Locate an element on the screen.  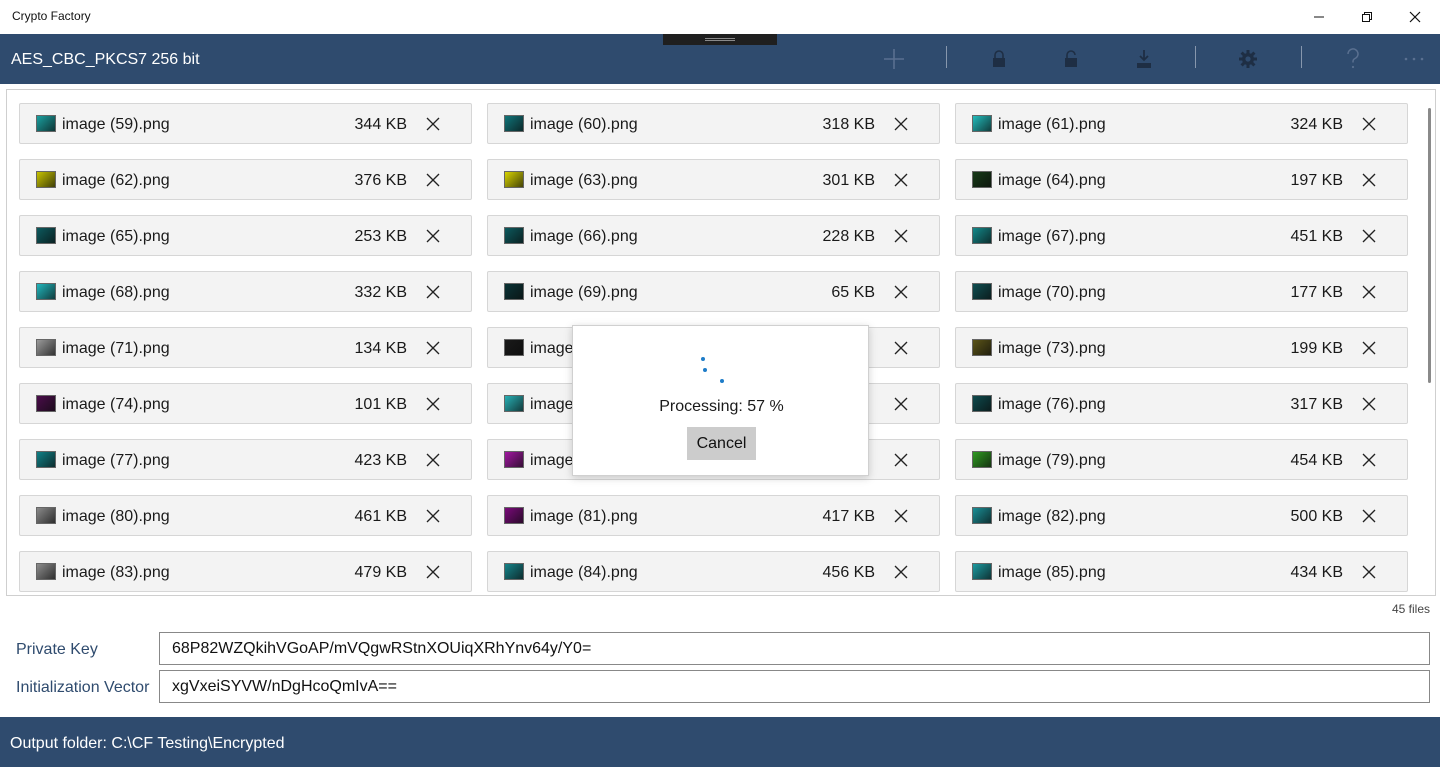
file-size: 199 KB is located at coordinates (1316, 348).